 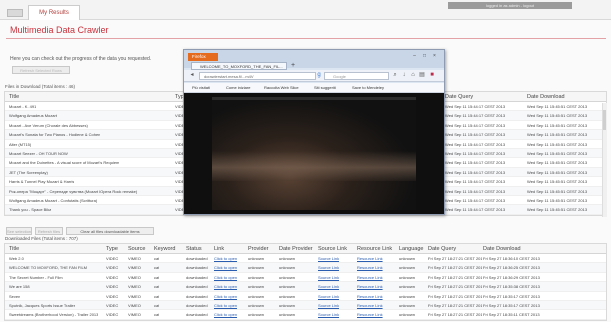 What do you see at coordinates (49, 231) in the screenshot?
I see `refresh-files-button: Refresh files` at bounding box center [49, 231].